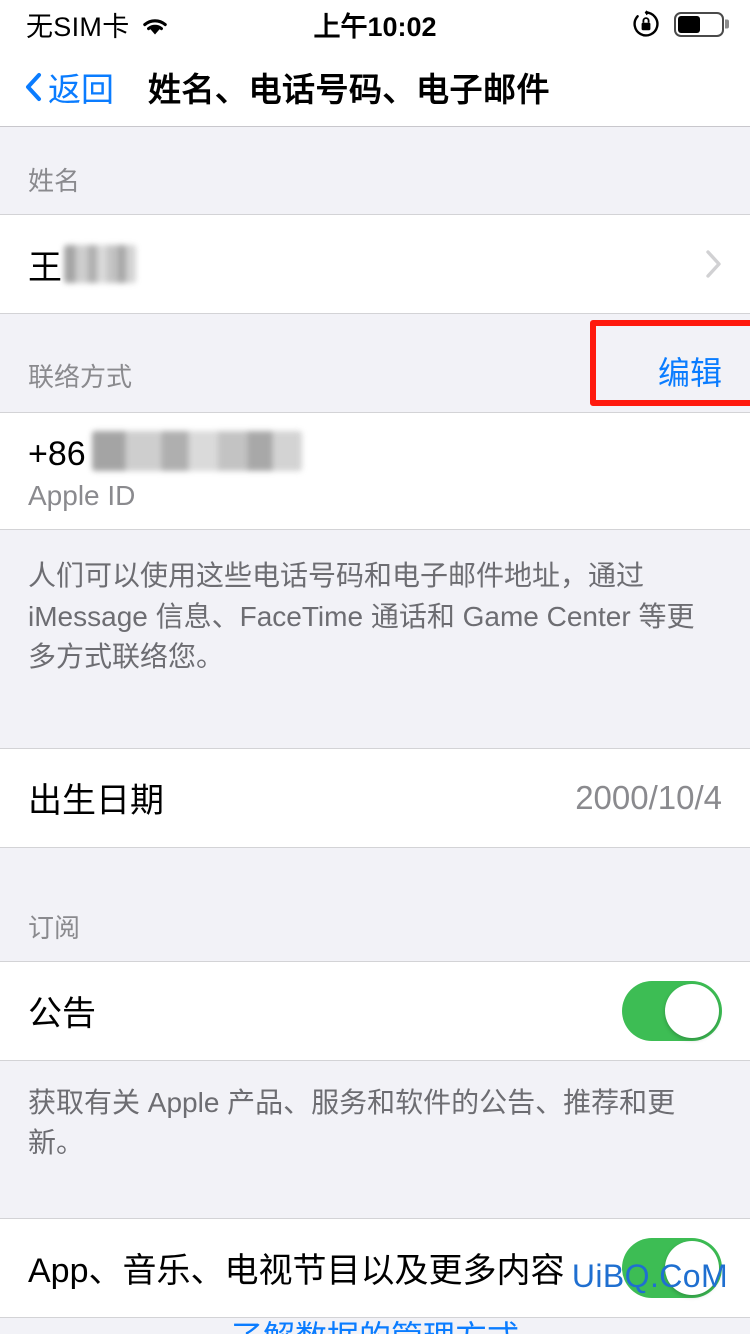  I want to click on birthday-label: 出生日期, so click(96, 801).